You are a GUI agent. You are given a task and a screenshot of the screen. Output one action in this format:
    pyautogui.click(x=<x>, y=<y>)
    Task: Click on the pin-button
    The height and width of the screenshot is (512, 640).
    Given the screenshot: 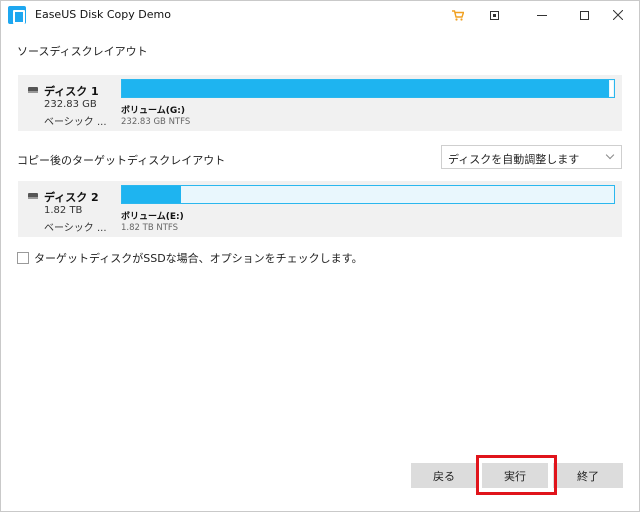 What is the action you would take?
    pyautogui.click(x=494, y=15)
    